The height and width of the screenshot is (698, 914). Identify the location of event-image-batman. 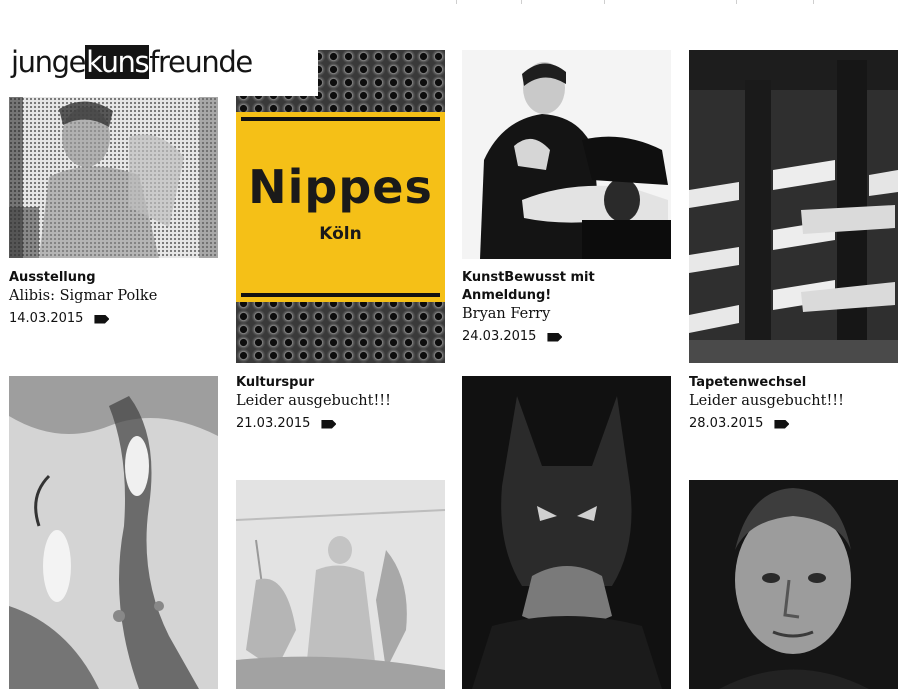
(566, 532).